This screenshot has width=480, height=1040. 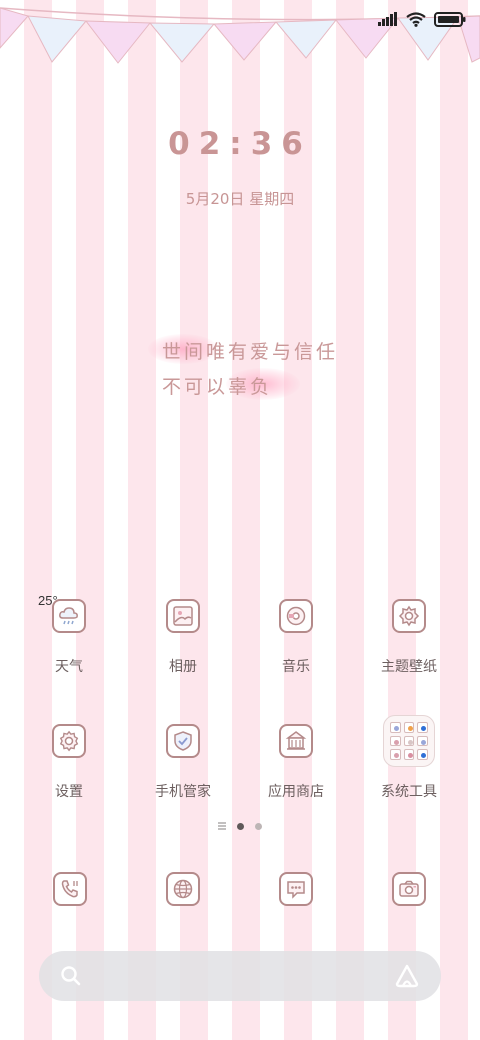 I want to click on page-dot, so click(x=258, y=826).